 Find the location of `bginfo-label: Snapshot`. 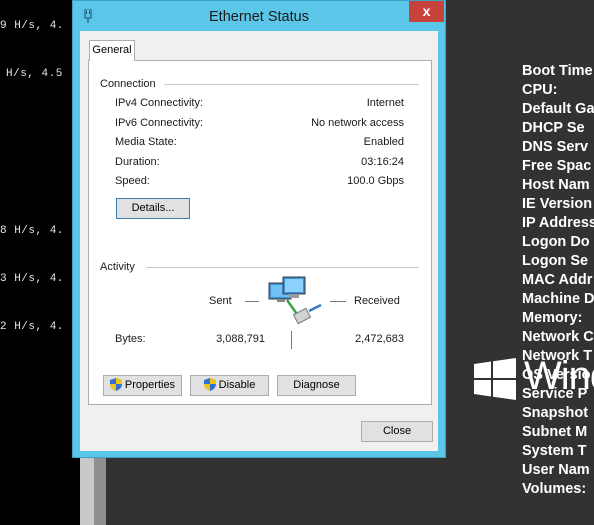

bginfo-label: Snapshot is located at coordinates (555, 413).